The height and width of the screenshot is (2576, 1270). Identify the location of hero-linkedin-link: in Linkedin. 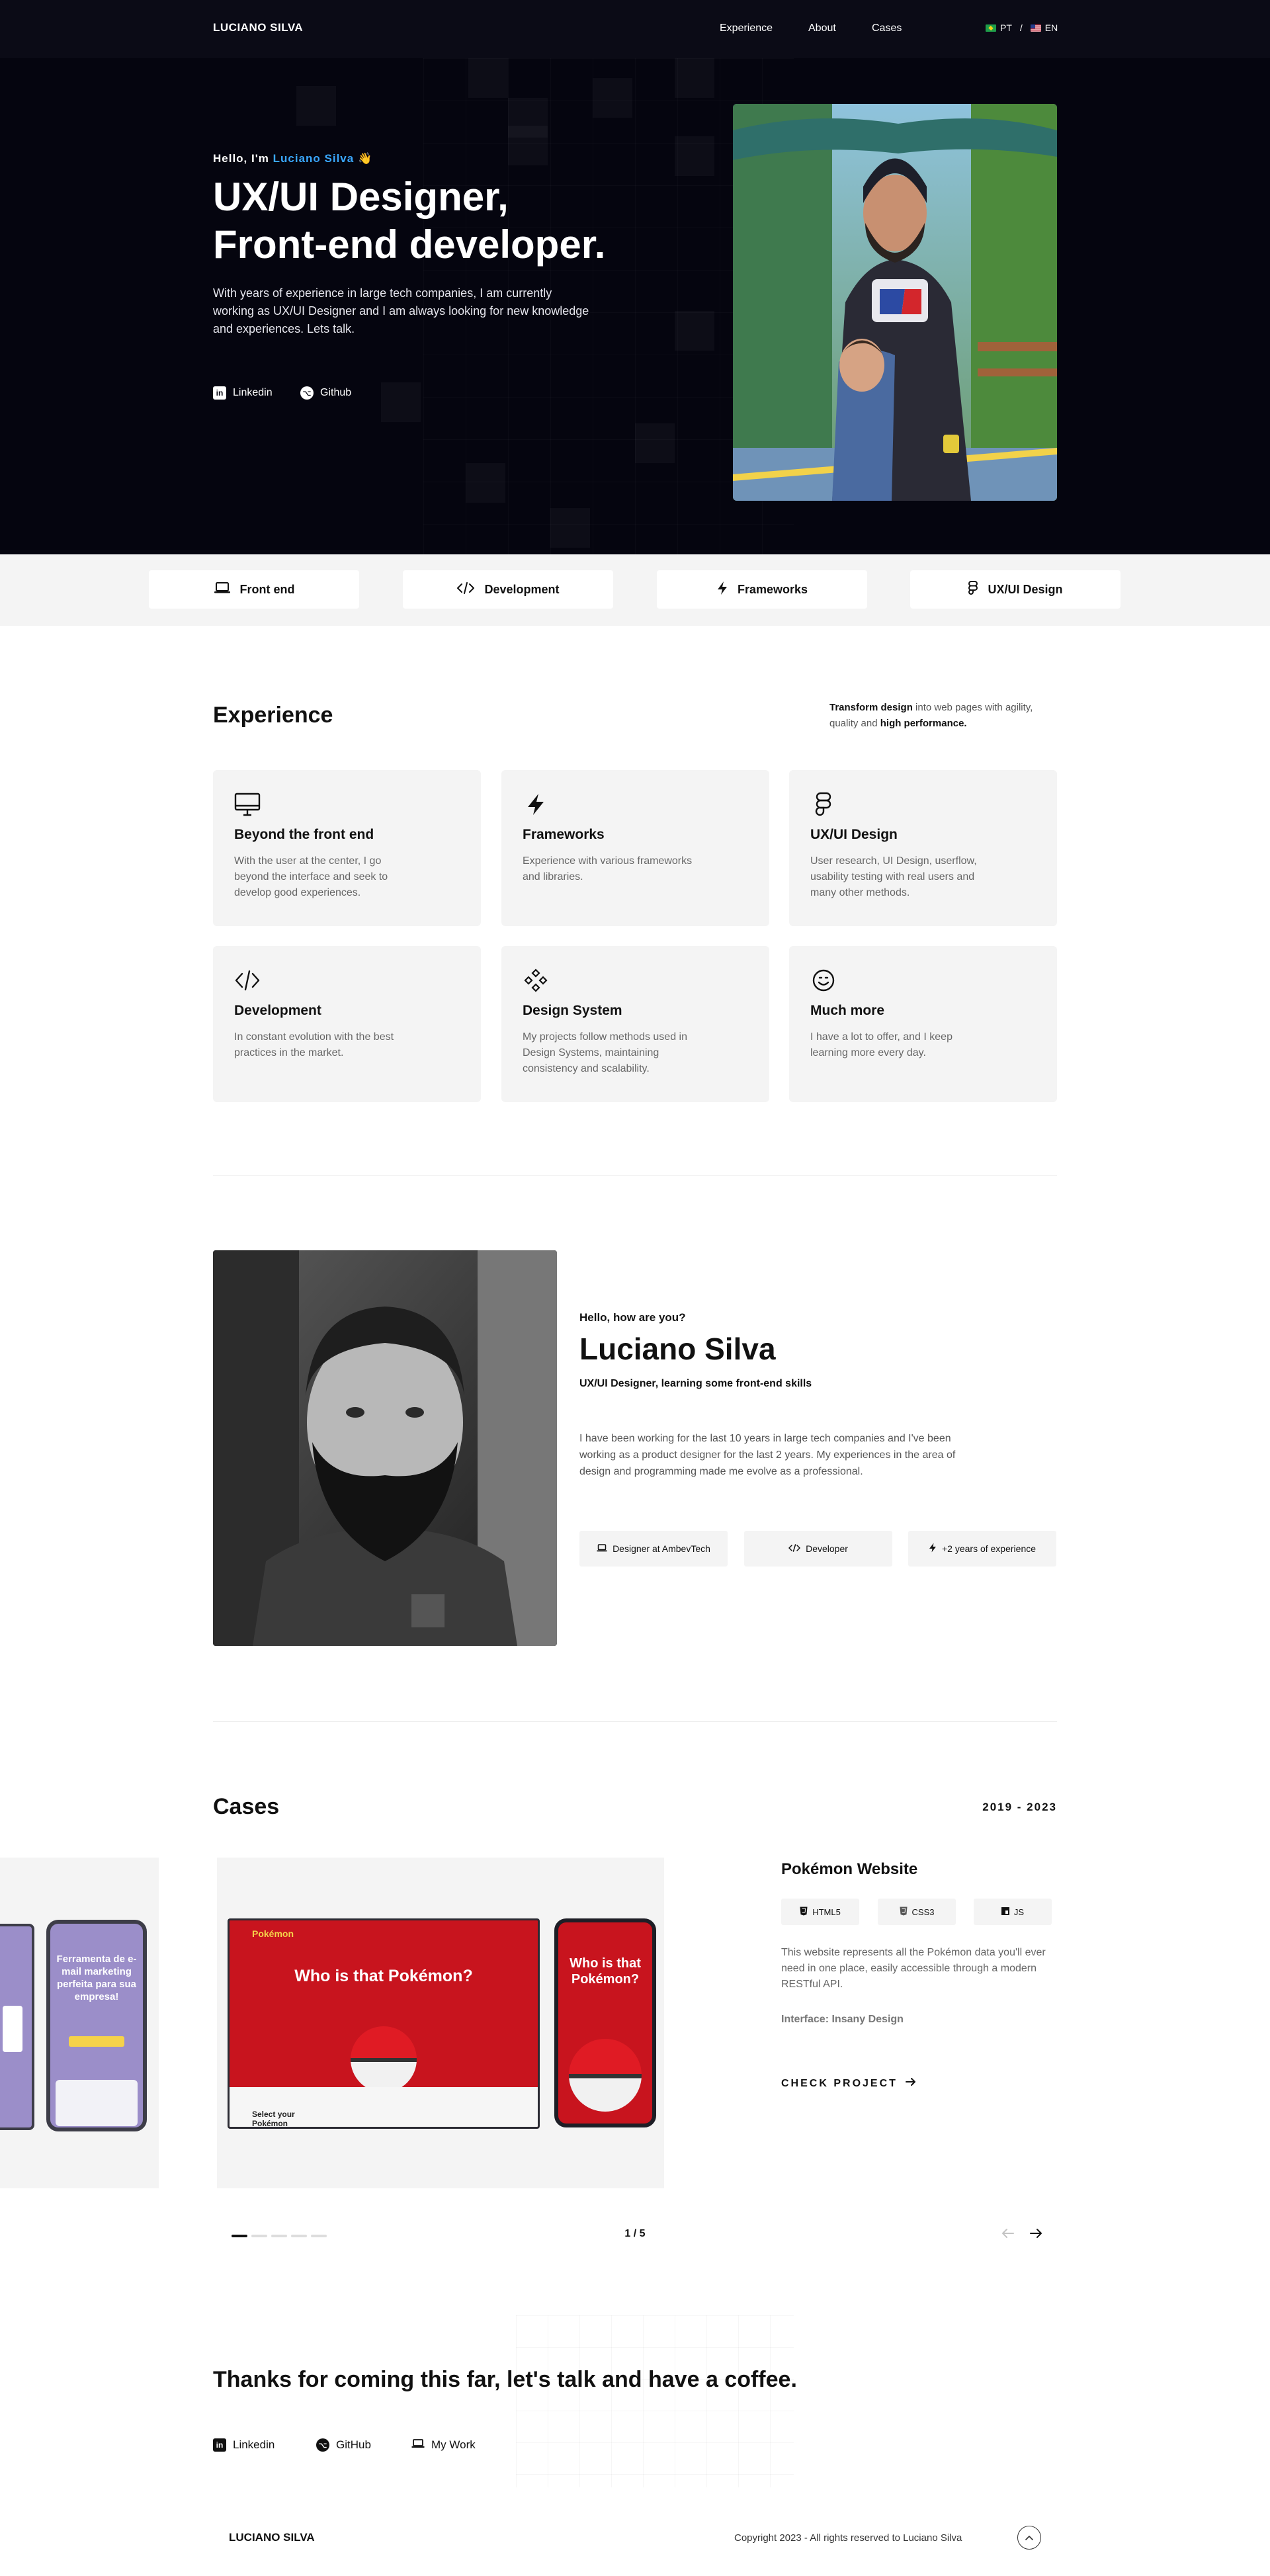
(243, 393).